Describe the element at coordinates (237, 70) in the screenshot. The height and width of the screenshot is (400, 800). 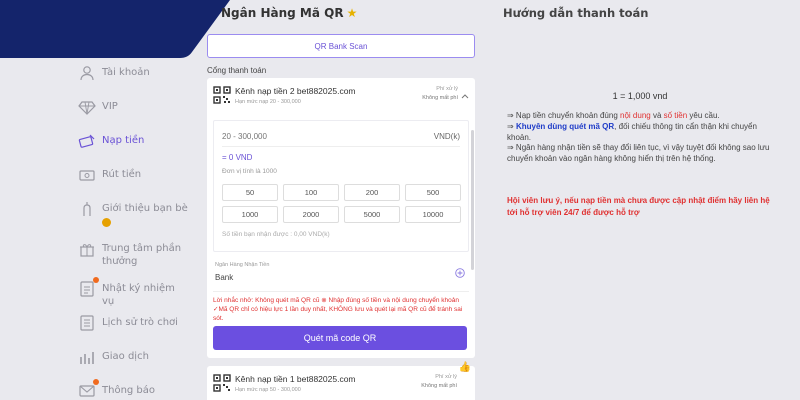
I see `section-label: Cổng thanh toán` at that location.